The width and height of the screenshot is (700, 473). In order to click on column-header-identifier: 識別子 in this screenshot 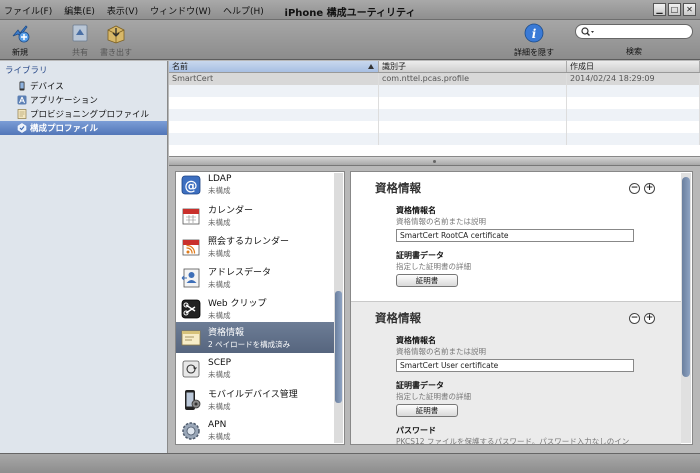, I will do `click(473, 66)`.